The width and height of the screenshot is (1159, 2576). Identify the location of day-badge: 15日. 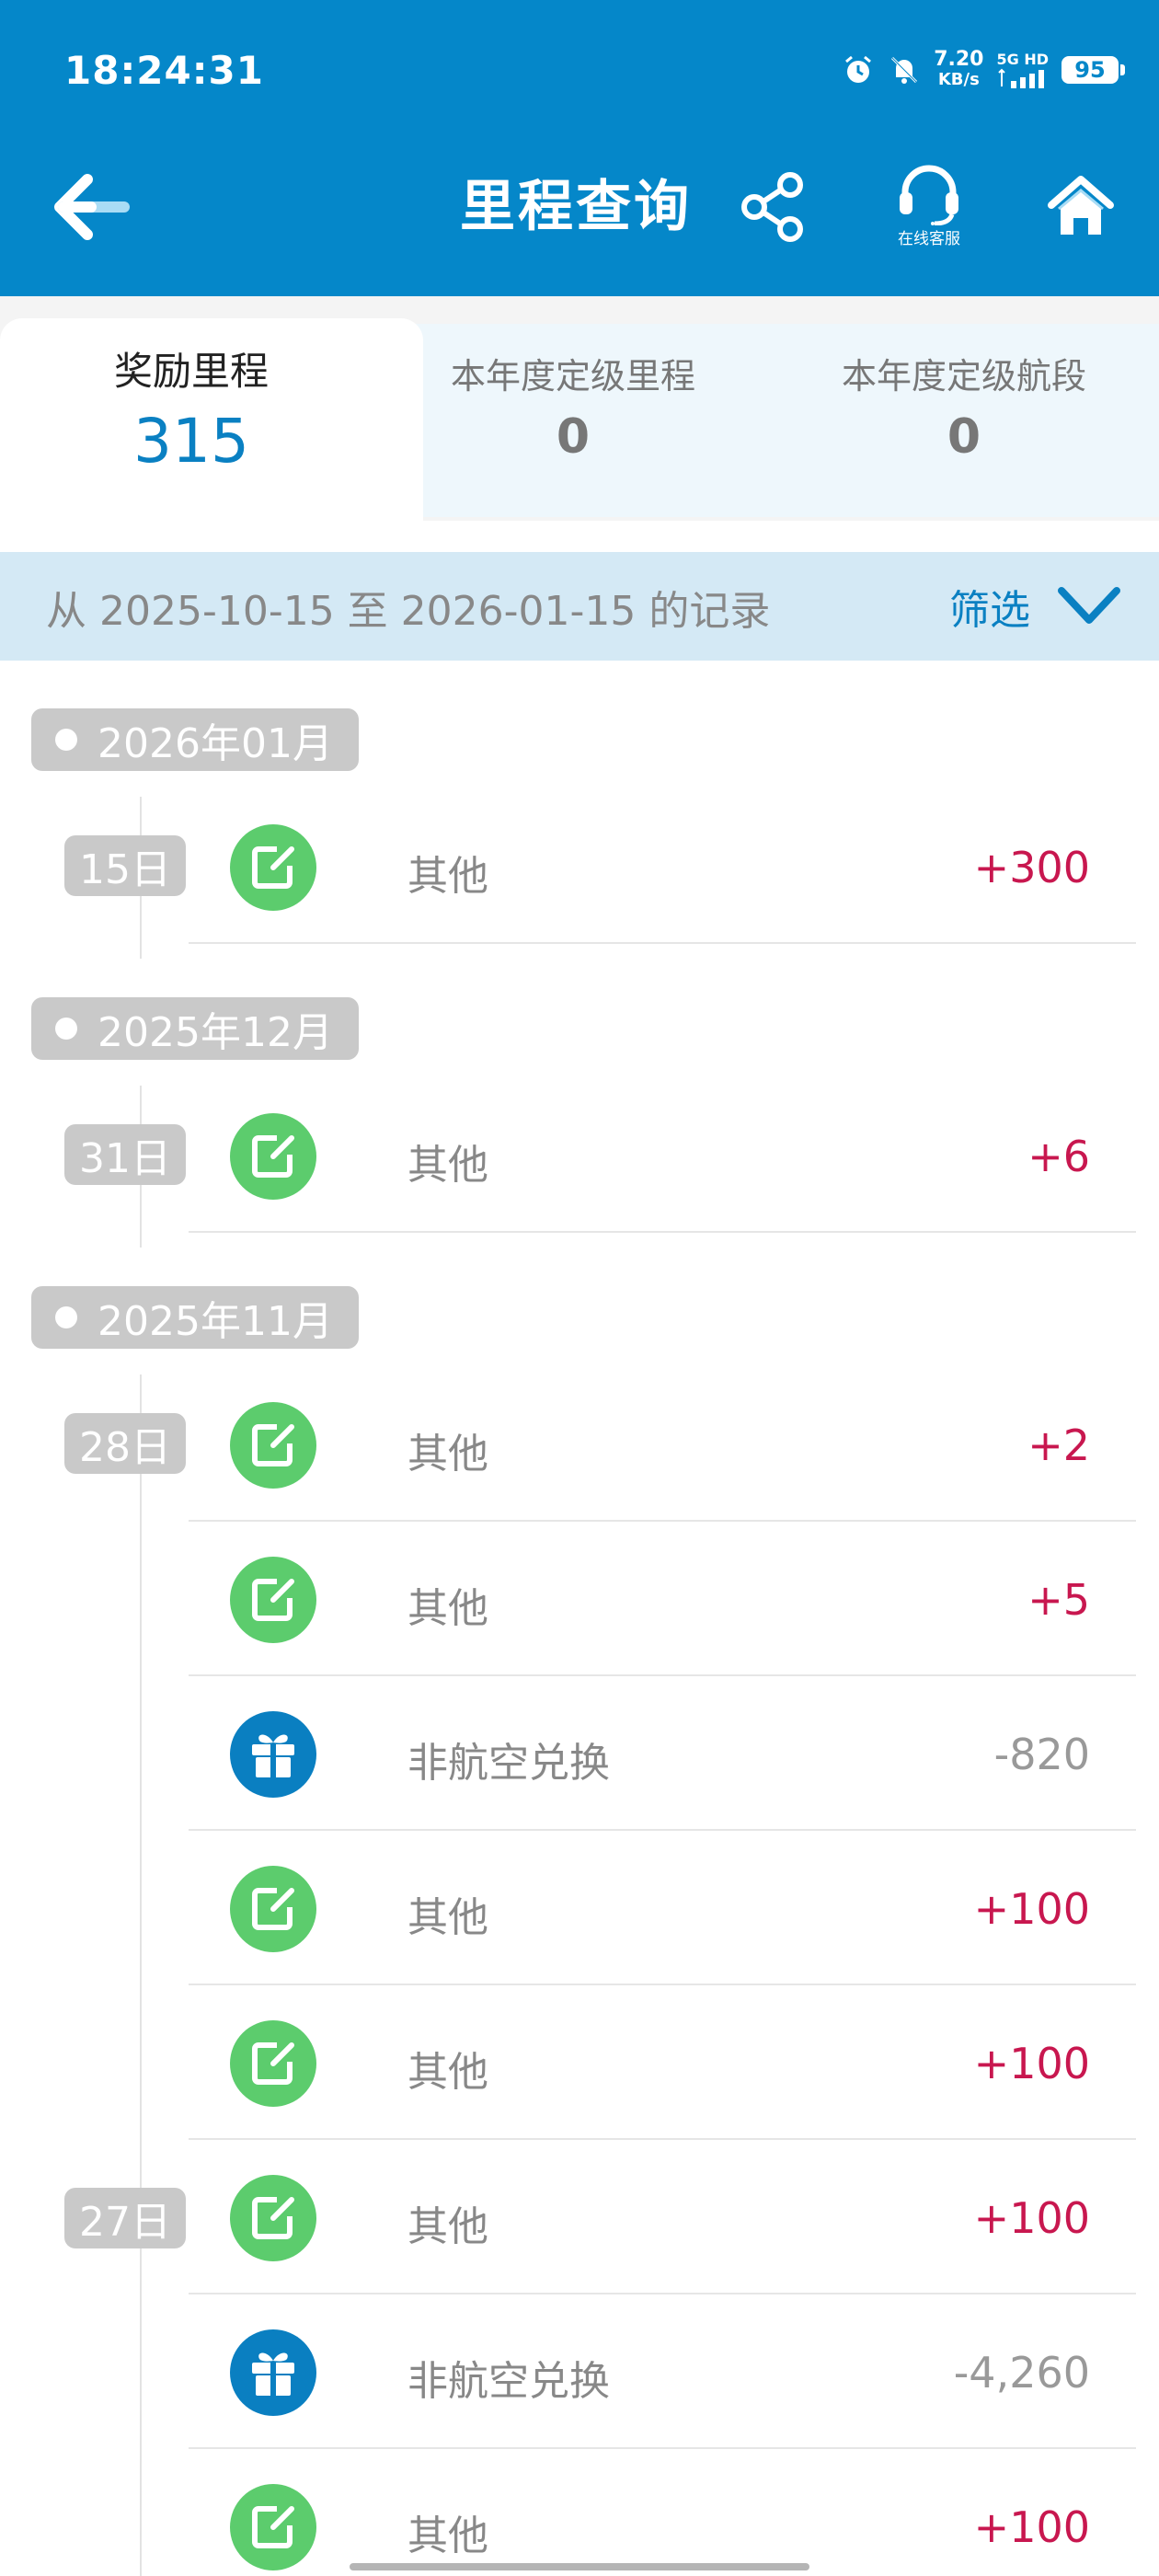
(125, 865).